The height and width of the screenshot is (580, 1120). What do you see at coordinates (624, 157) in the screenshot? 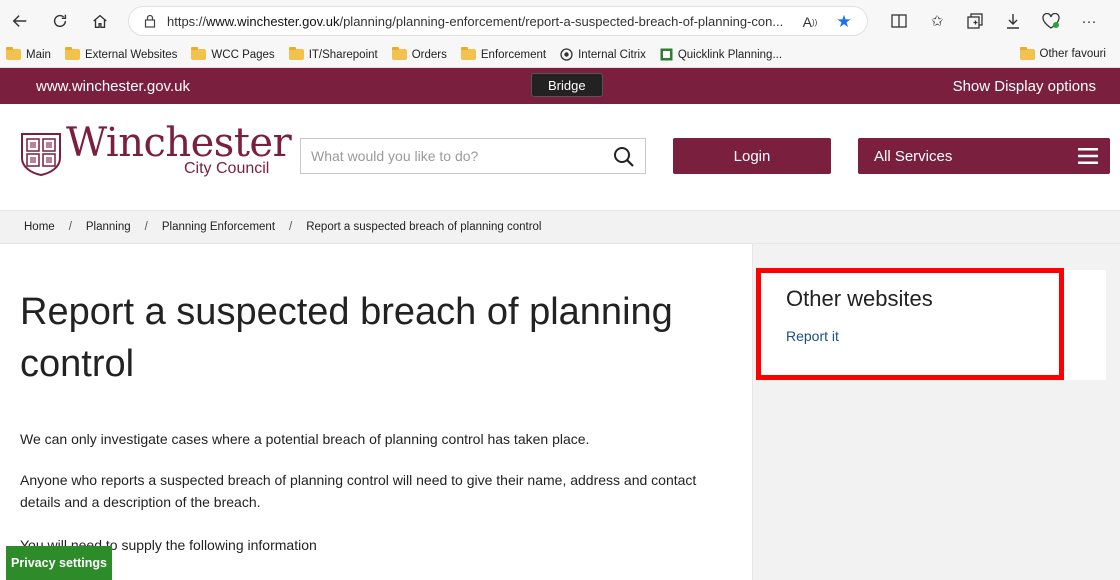
I see `search-icon` at bounding box center [624, 157].